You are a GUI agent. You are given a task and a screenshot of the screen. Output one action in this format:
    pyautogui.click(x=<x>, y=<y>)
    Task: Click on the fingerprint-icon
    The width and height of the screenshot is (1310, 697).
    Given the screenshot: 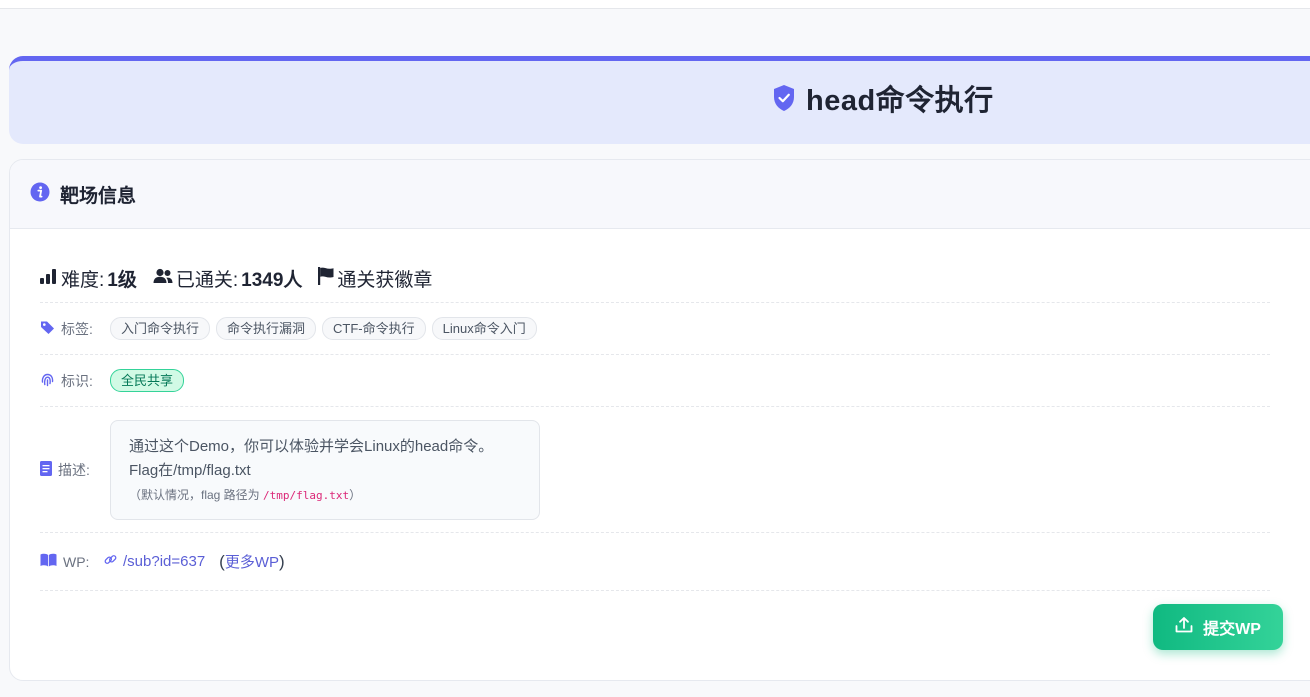 What is the action you would take?
    pyautogui.click(x=47, y=381)
    